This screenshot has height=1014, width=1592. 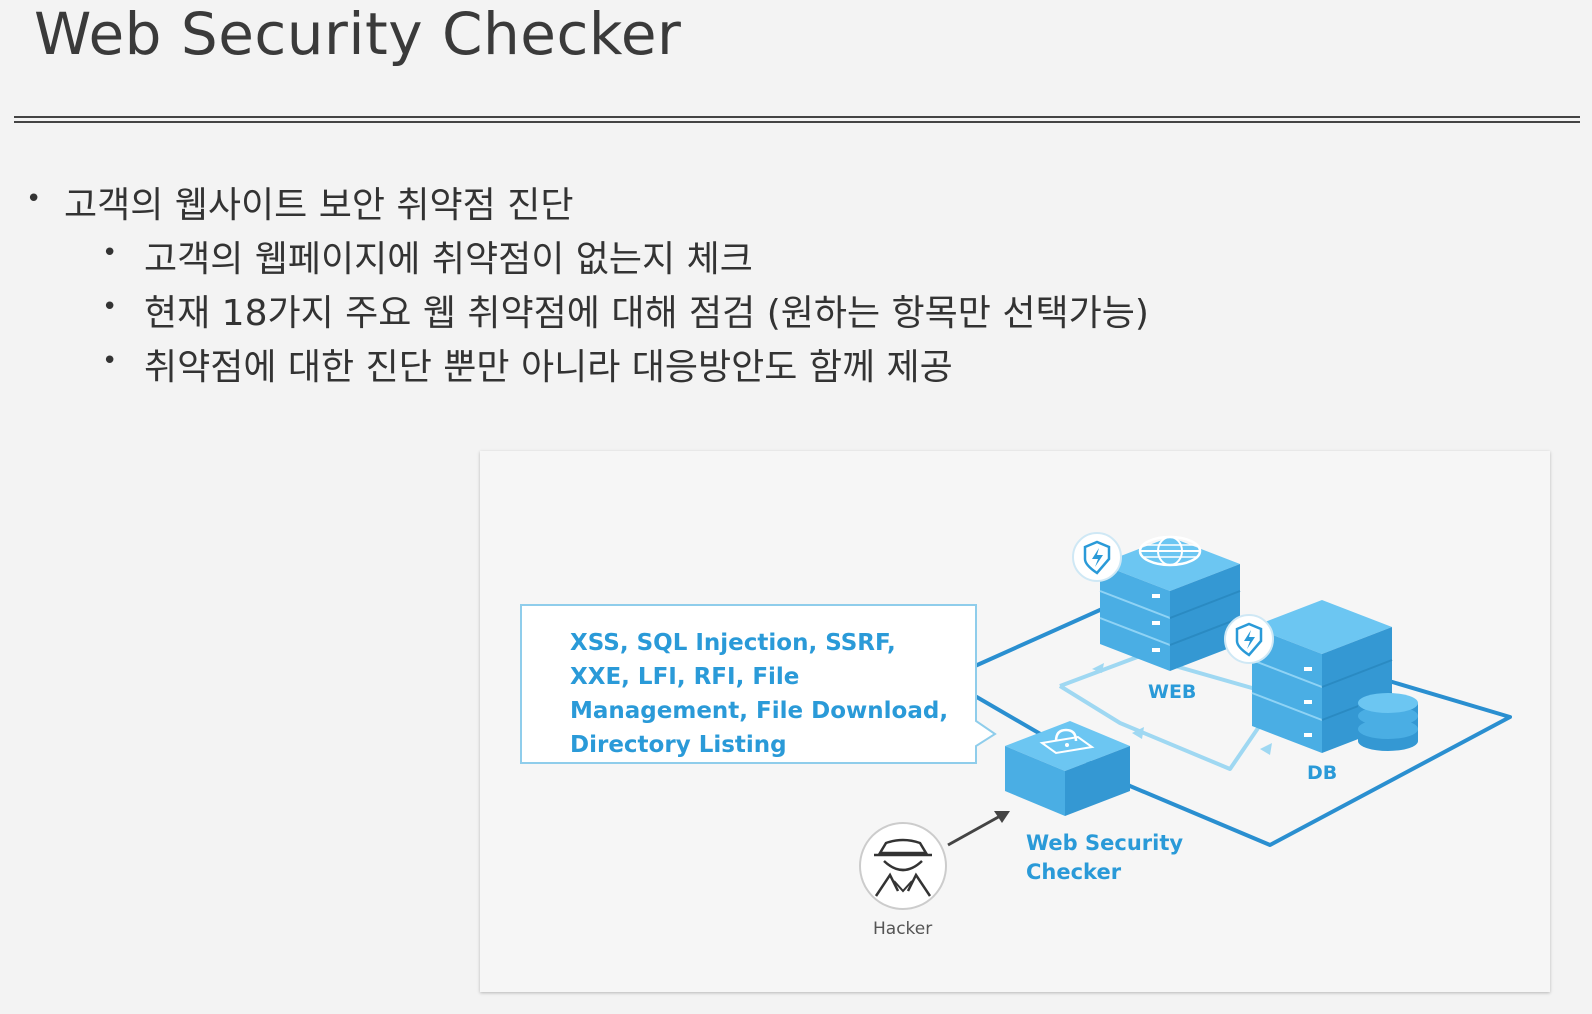 I want to click on bullet-item-sub-3: • 취약점에 대한 진단 뿐만 아니라 대응방안도 함께 제공, so click(x=527, y=364).